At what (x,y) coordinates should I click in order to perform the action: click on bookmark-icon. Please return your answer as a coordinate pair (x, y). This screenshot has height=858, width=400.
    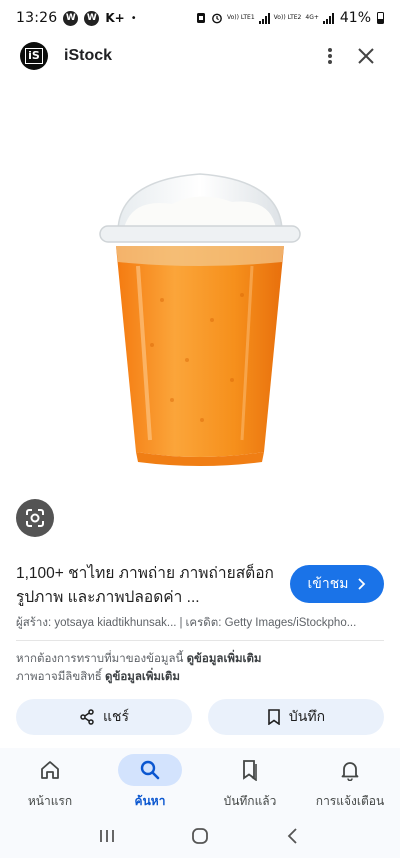
    Looking at the image, I should click on (274, 717).